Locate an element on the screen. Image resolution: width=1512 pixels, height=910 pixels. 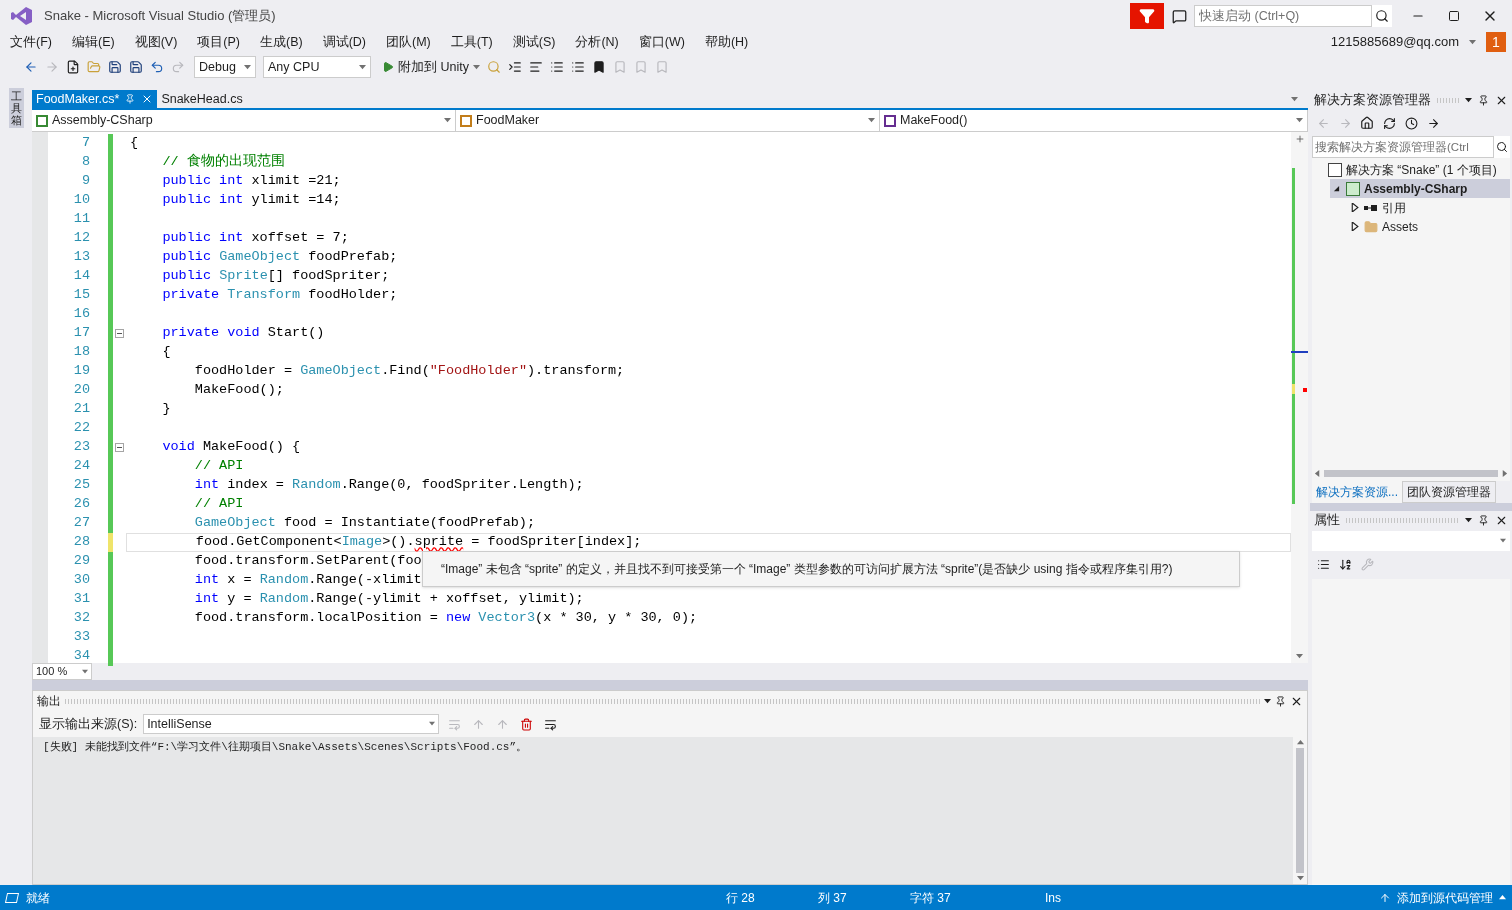
panel-tab: 团队资源管理器 is located at coordinates (1449, 491).